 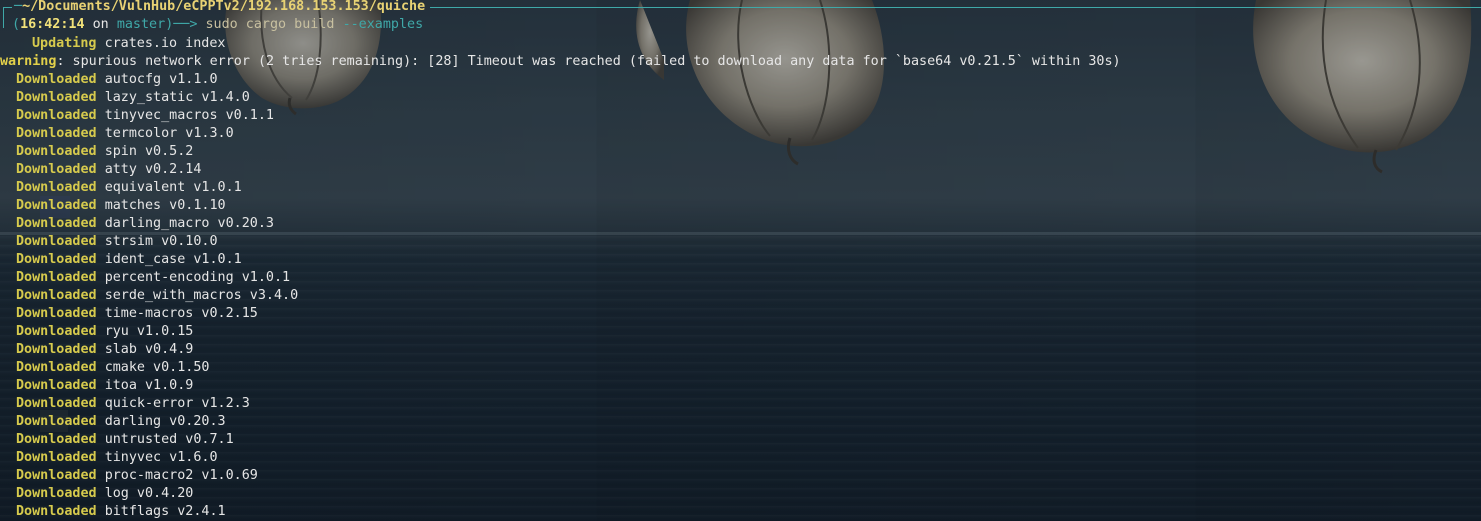 I want to click on prompt-top-rule, so click(x=955, y=7).